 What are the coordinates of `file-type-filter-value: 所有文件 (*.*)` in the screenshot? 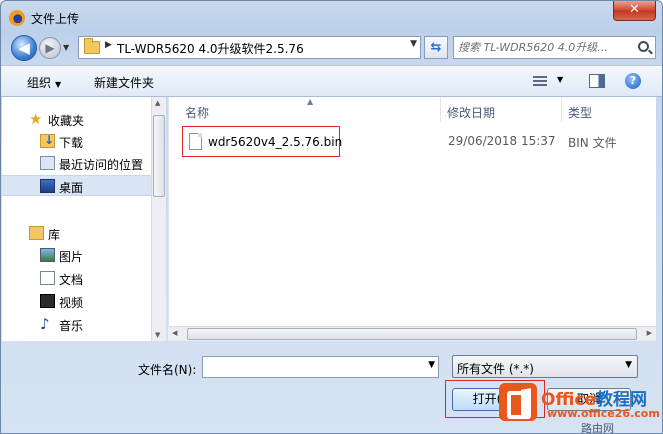 It's located at (495, 369).